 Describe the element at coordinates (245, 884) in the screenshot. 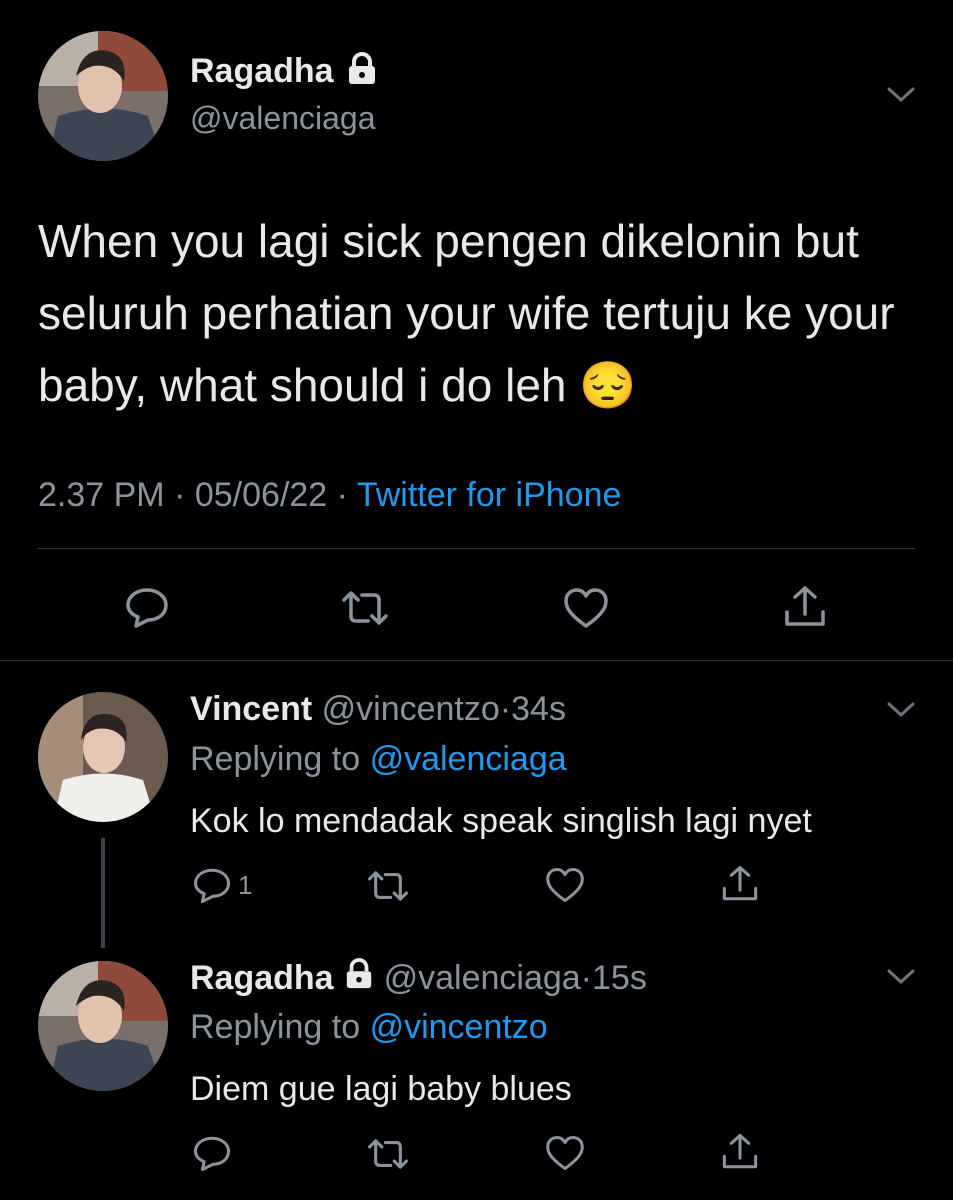

I see `reply-count: 1` at that location.